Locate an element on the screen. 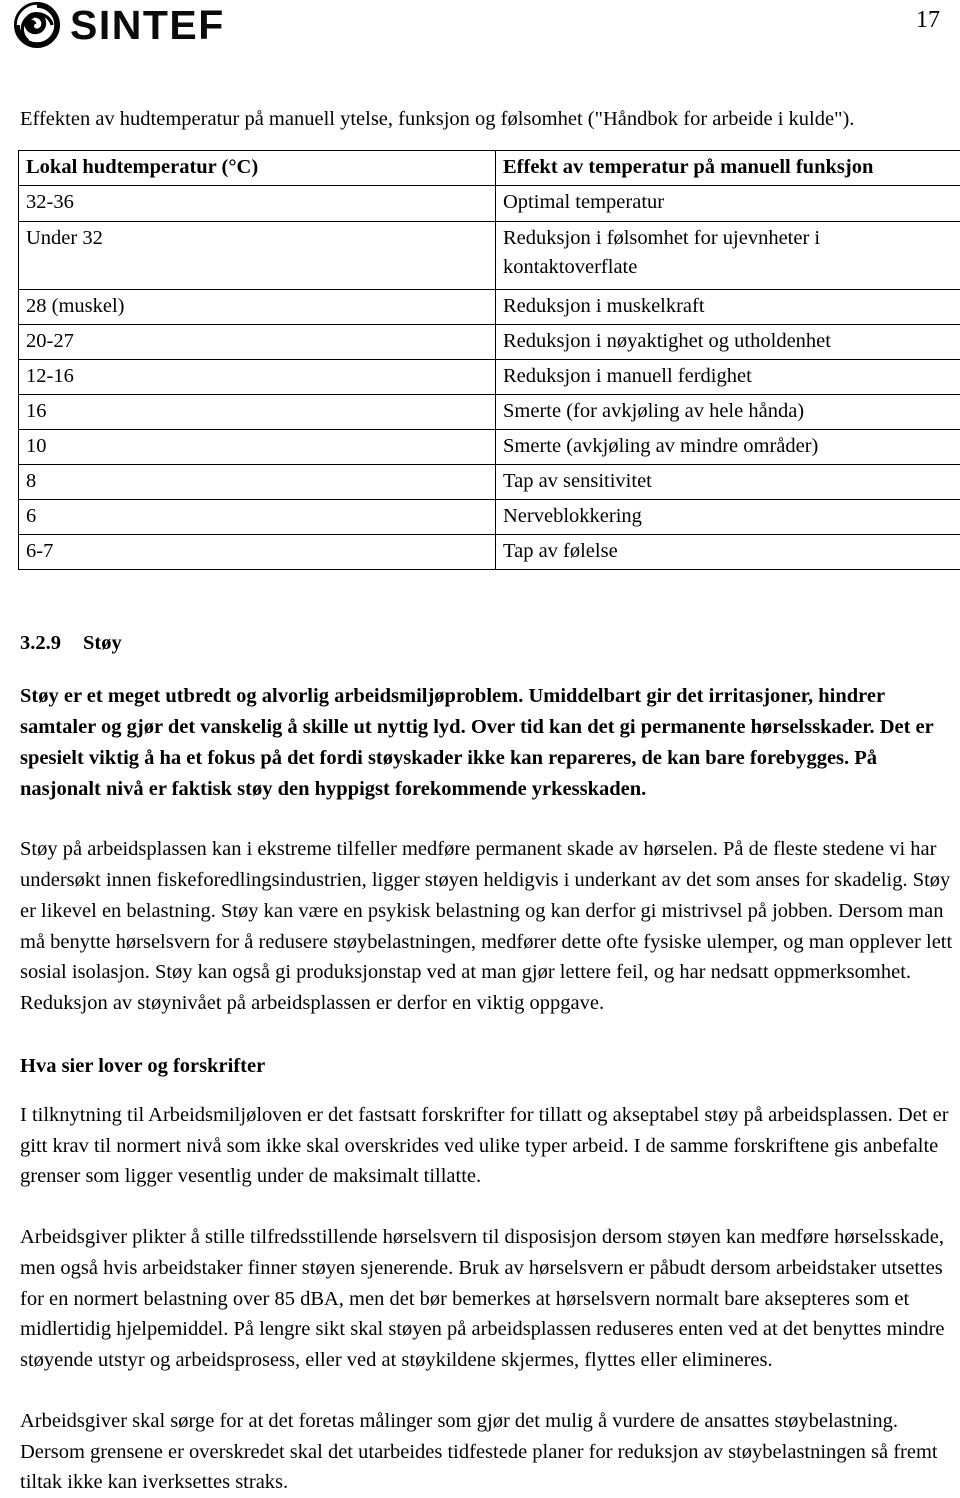  section-title: Støy is located at coordinates (102, 643).